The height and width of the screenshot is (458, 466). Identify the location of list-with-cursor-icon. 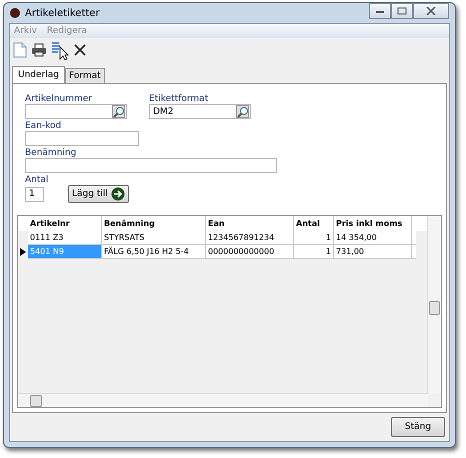
(60, 50).